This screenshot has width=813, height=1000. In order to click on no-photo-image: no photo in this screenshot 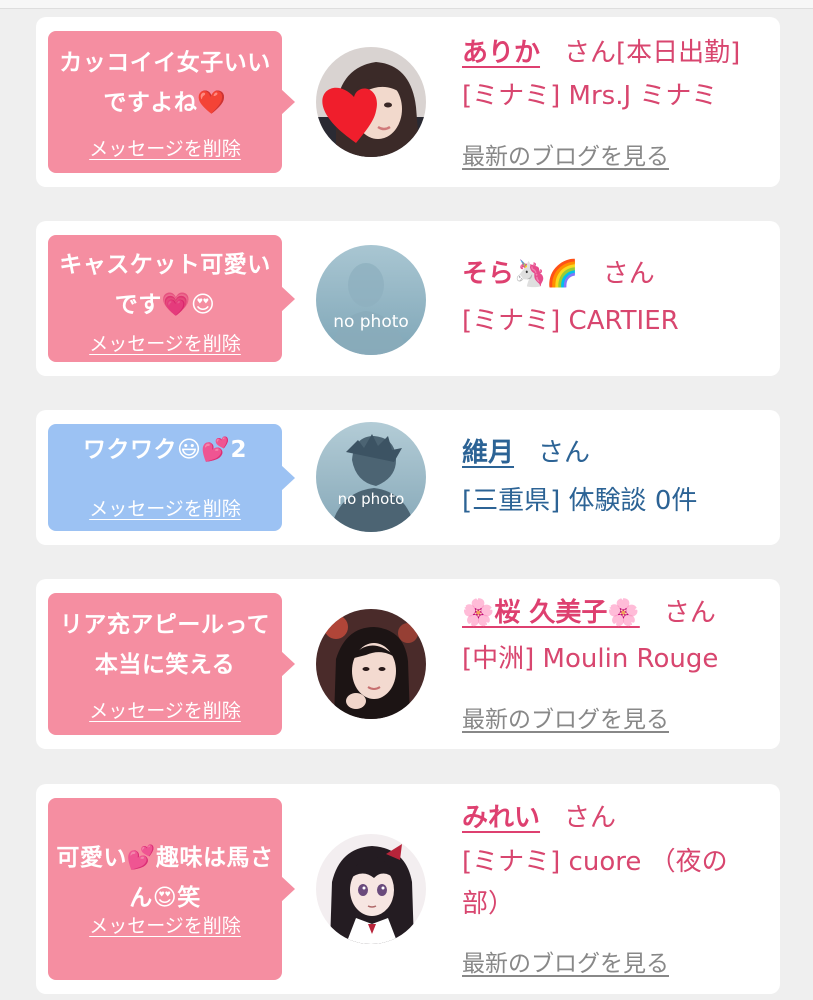, I will do `click(371, 300)`.